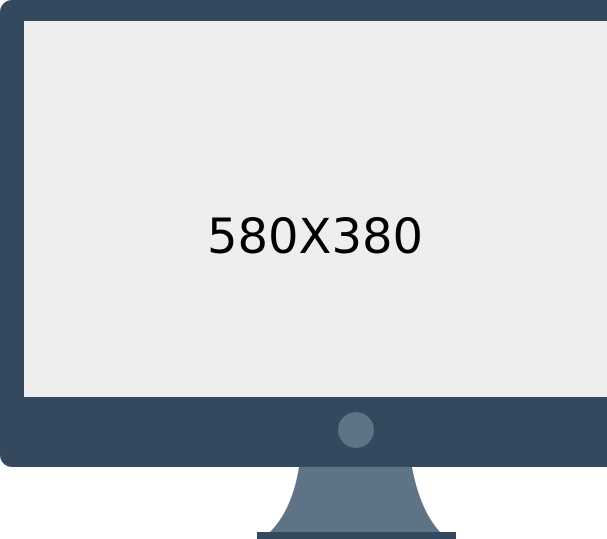 The image size is (607, 539). What do you see at coordinates (356, 430) in the screenshot?
I see `power-button-icon` at bounding box center [356, 430].